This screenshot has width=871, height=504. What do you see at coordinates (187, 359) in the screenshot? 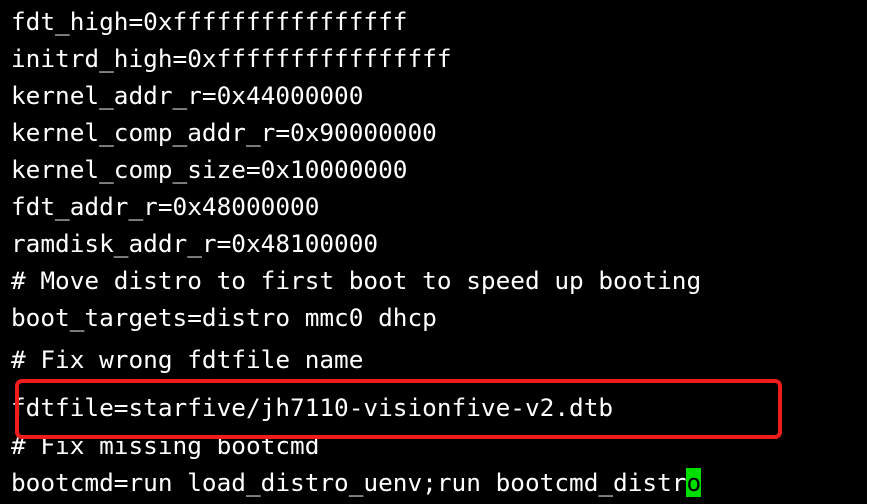
I see `terminal-line: # Fix wrong fdtfile name` at bounding box center [187, 359].